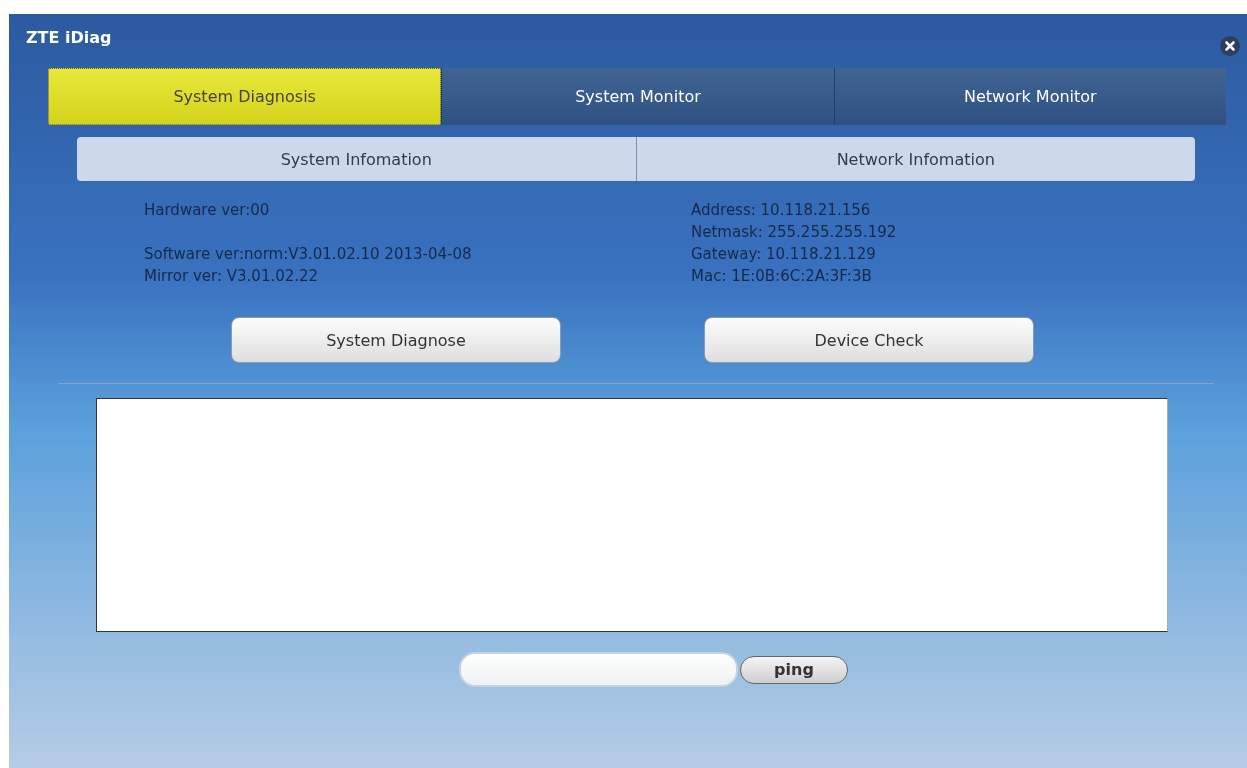 The image size is (1247, 768). What do you see at coordinates (396, 340) in the screenshot?
I see `action-button: System Diagnose` at bounding box center [396, 340].